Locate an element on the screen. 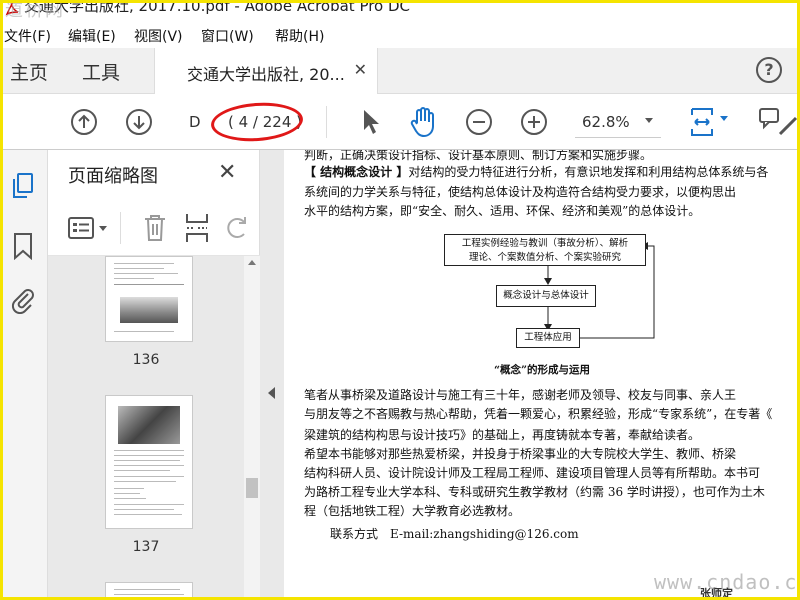 The image size is (800, 600). rotate-page-icon is located at coordinates (237, 230).